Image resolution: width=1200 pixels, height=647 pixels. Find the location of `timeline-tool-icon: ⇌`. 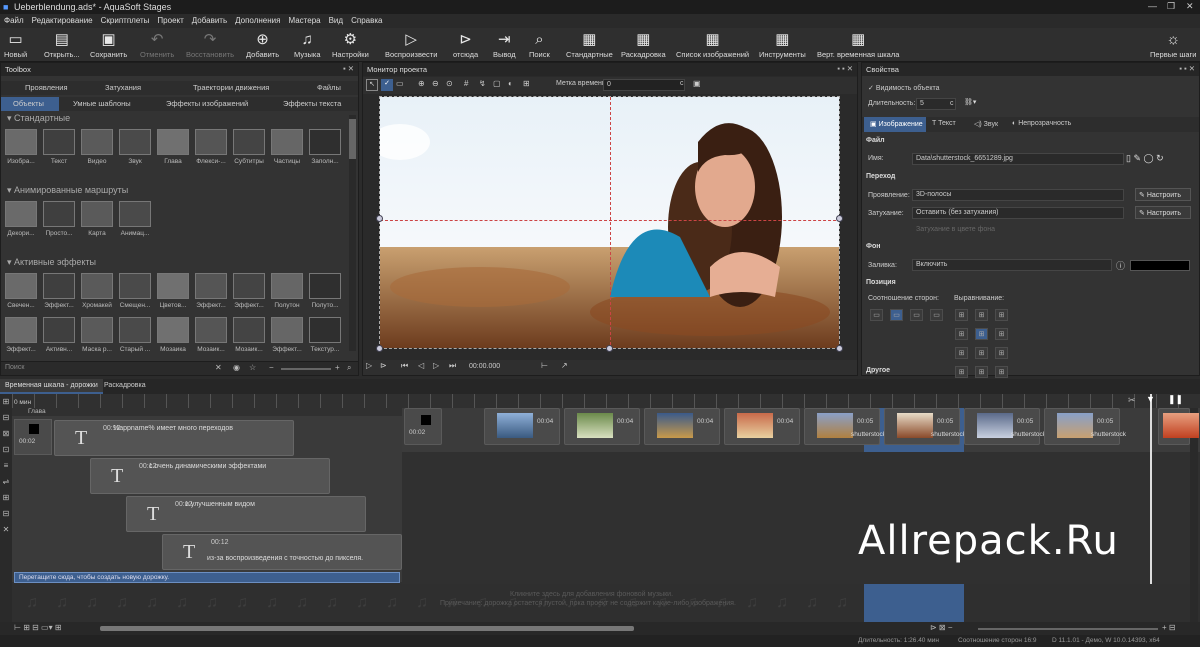

timeline-tool-icon: ⇌ is located at coordinates (6, 482).